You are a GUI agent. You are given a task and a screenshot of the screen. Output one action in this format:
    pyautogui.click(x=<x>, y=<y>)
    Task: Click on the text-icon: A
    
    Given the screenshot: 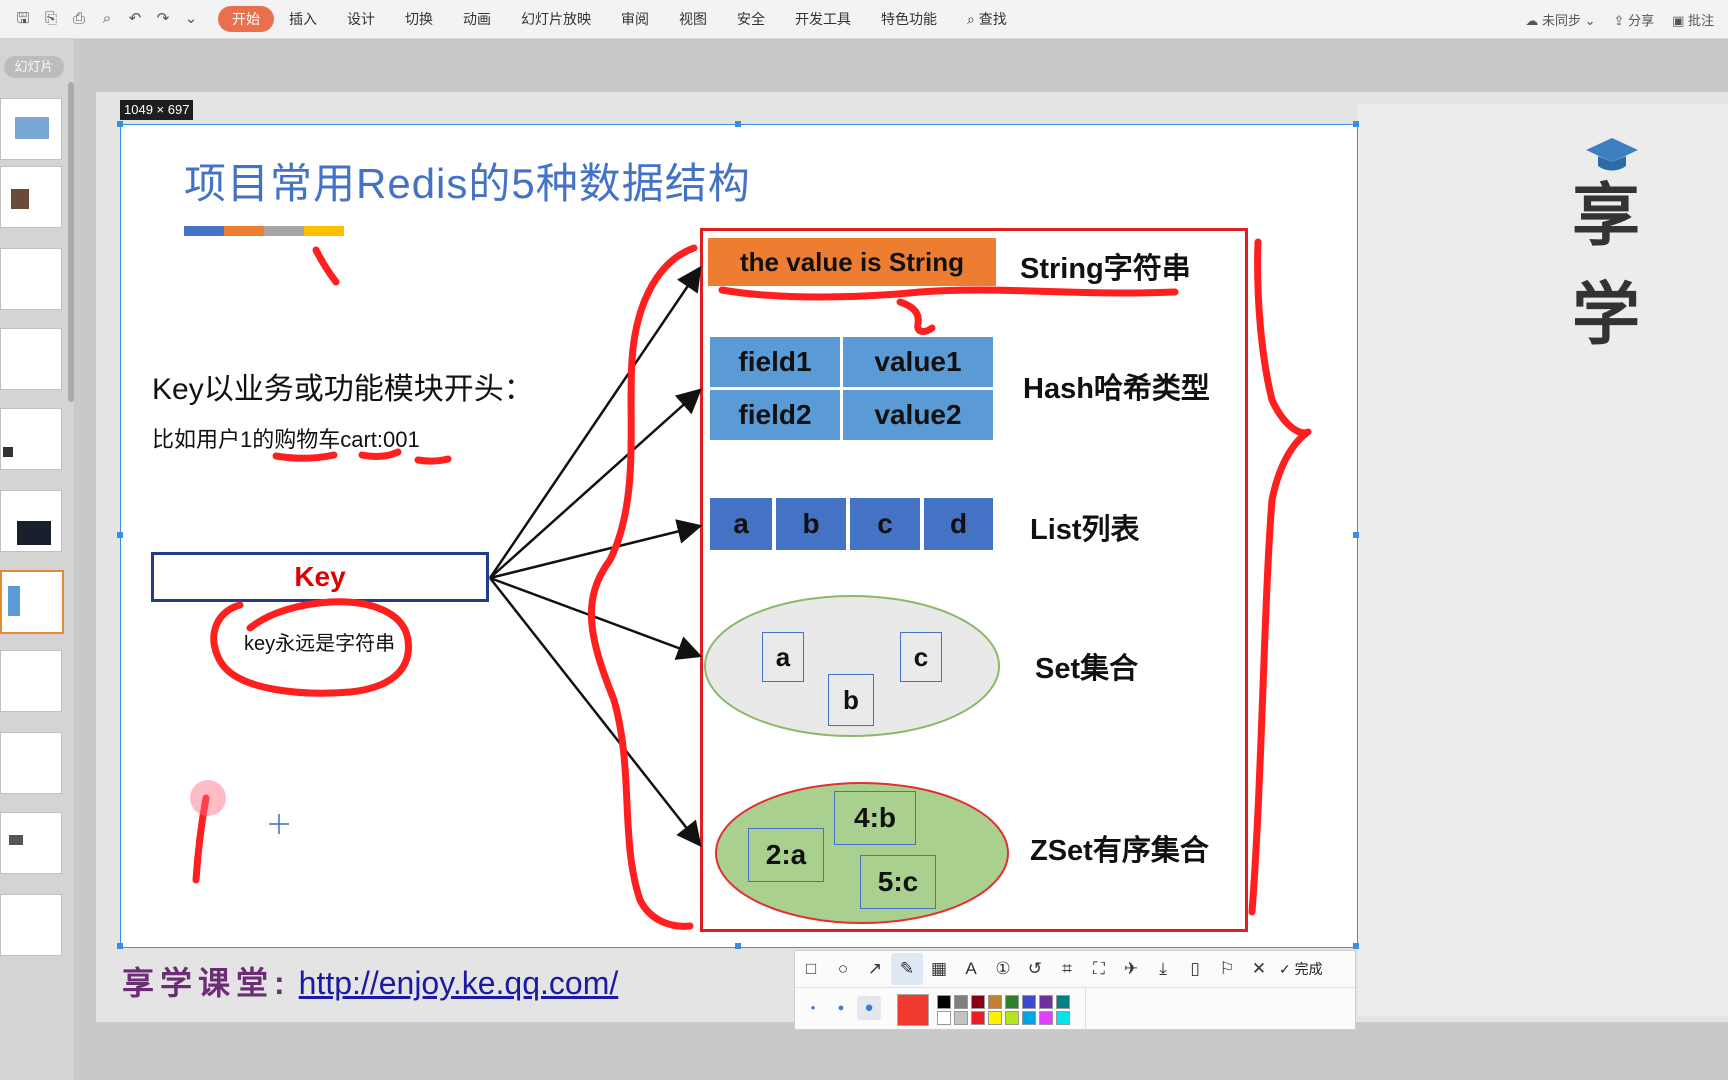 What is the action you would take?
    pyautogui.click(x=971, y=969)
    